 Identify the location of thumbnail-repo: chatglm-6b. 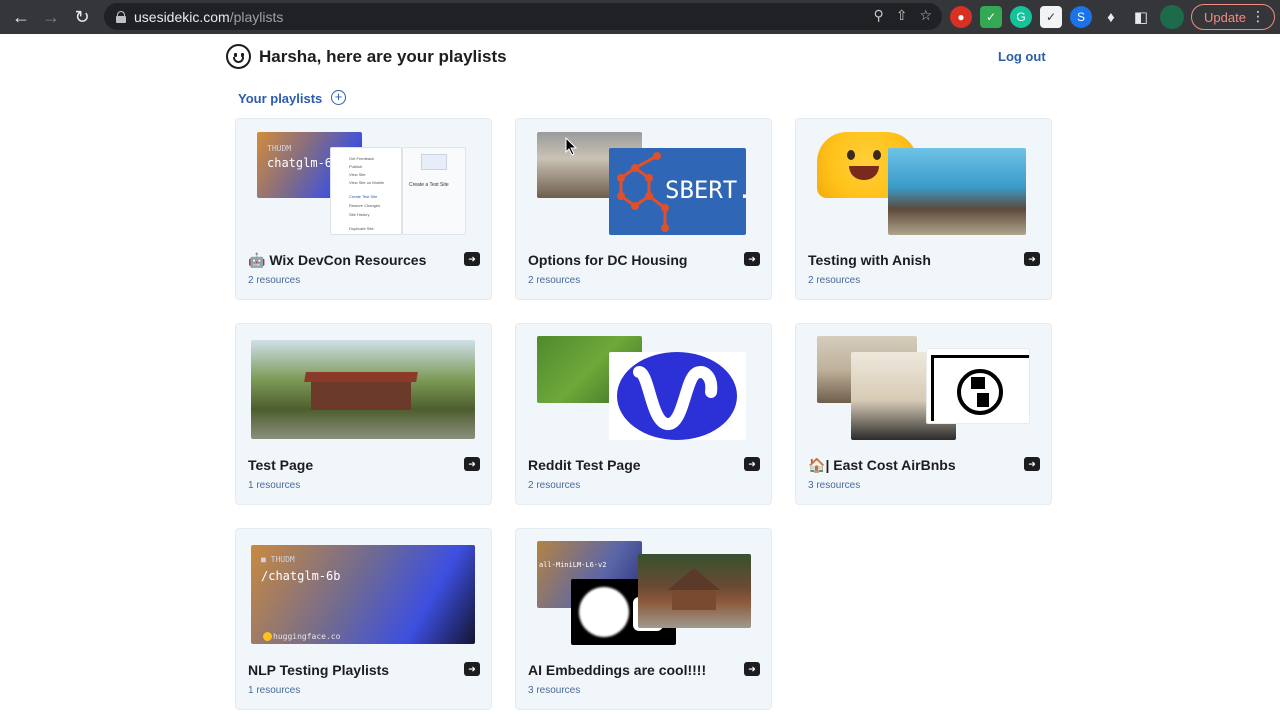
(303, 163).